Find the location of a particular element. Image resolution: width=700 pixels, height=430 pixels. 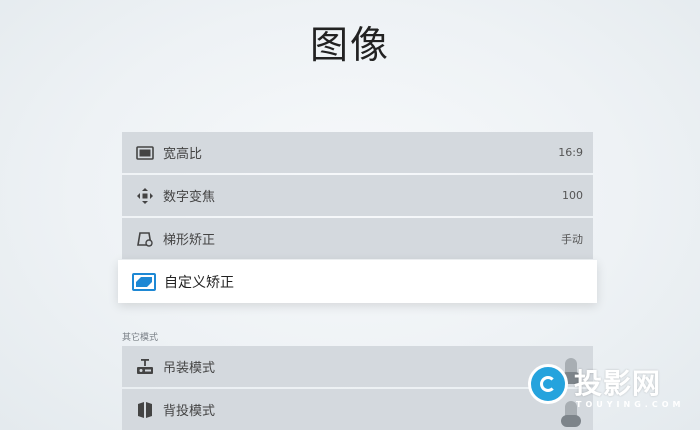

menu-item-value: 100 is located at coordinates (572, 195).